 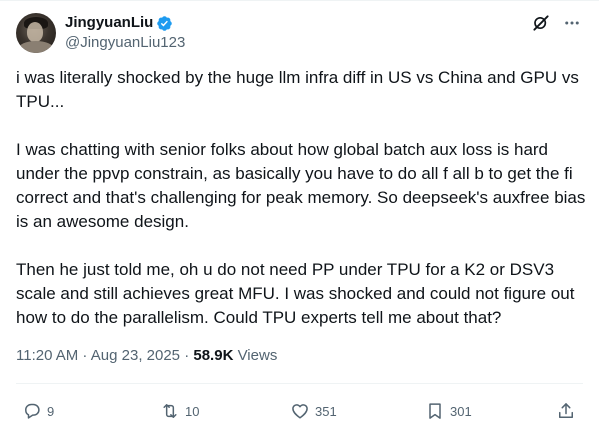 I want to click on display-name: JingyuanLiu, so click(x=109, y=23).